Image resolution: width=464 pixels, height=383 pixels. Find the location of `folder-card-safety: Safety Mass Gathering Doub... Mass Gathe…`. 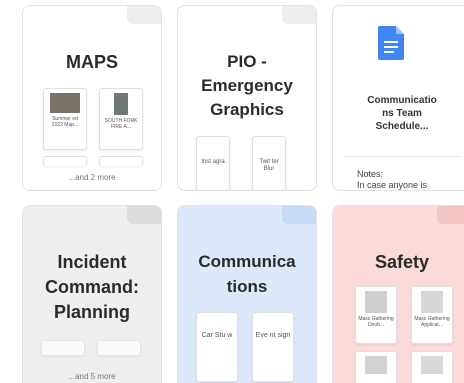

folder-card-safety: Safety Mass Gathering Doub... Mass Gathe… is located at coordinates (398, 294).